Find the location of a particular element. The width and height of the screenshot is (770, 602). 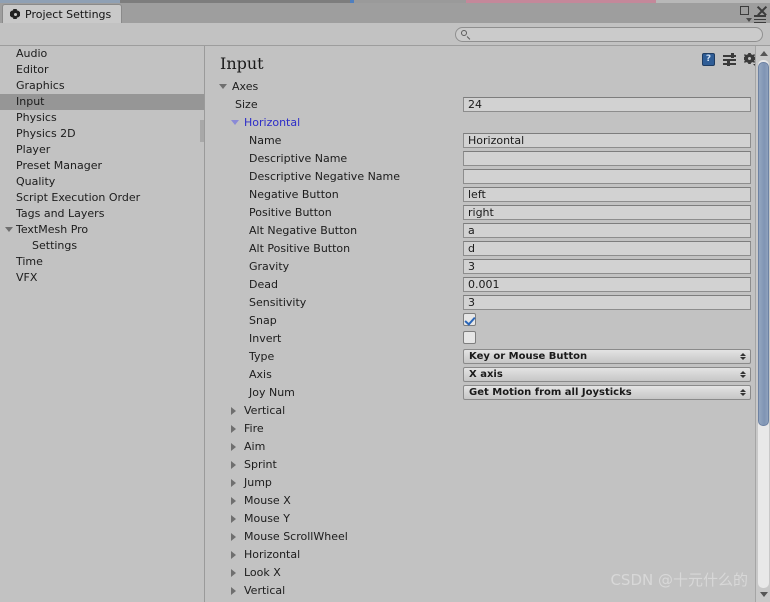

sidebar-item-settings: Settings is located at coordinates (102, 246).